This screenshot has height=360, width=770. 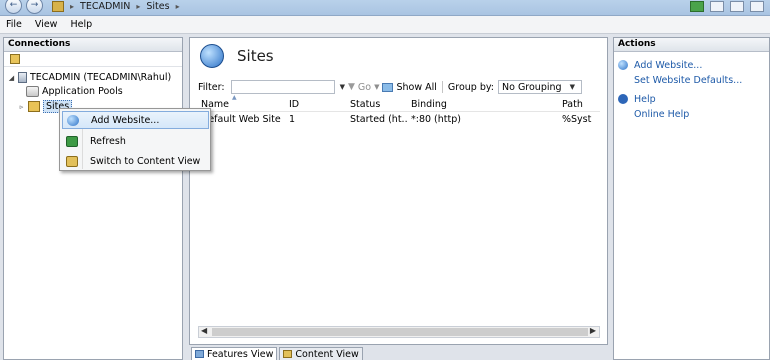 I want to click on back-arrow-icon: ←, so click(x=13, y=7).